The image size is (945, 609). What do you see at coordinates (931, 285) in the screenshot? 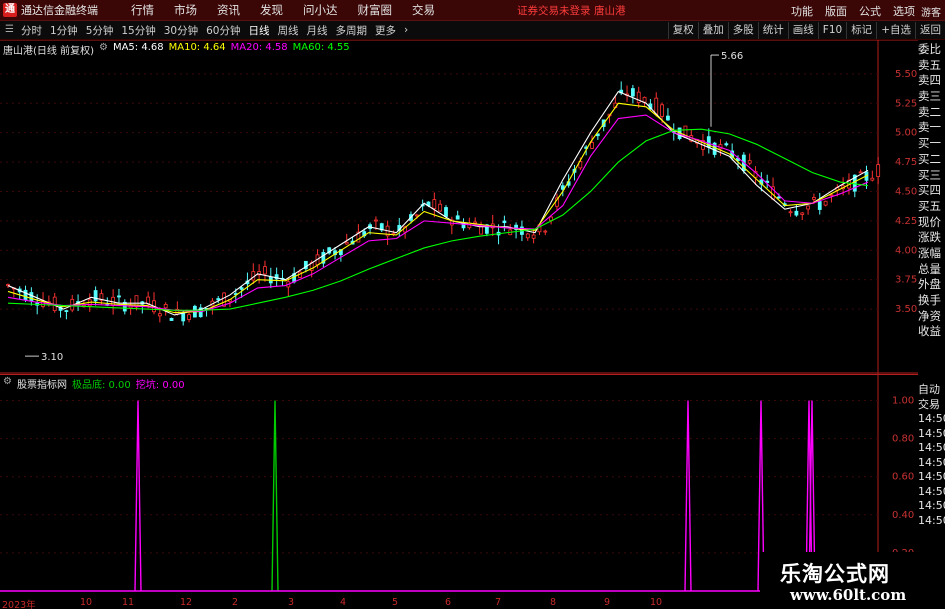
I see `label-outer-volume: 外盘` at bounding box center [931, 285].